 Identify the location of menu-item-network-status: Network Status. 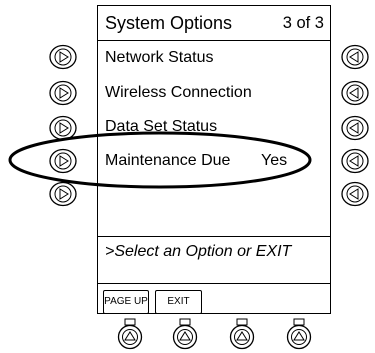
(159, 58).